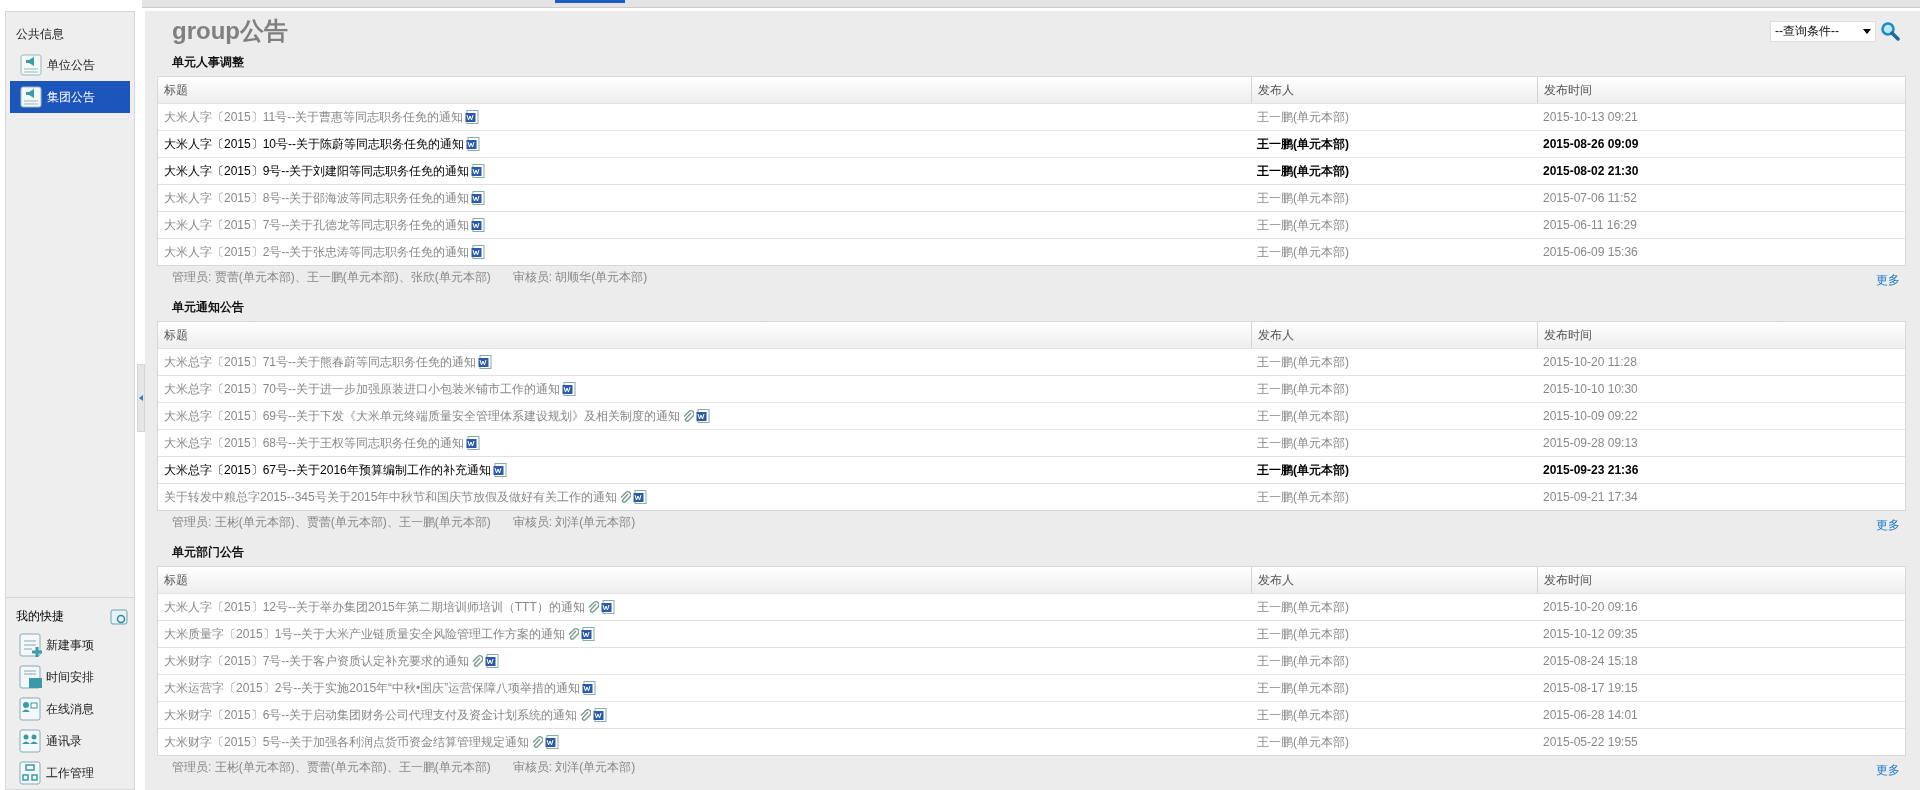 The width and height of the screenshot is (1920, 790). I want to click on shortcut-item: 工作管理, so click(70, 773).